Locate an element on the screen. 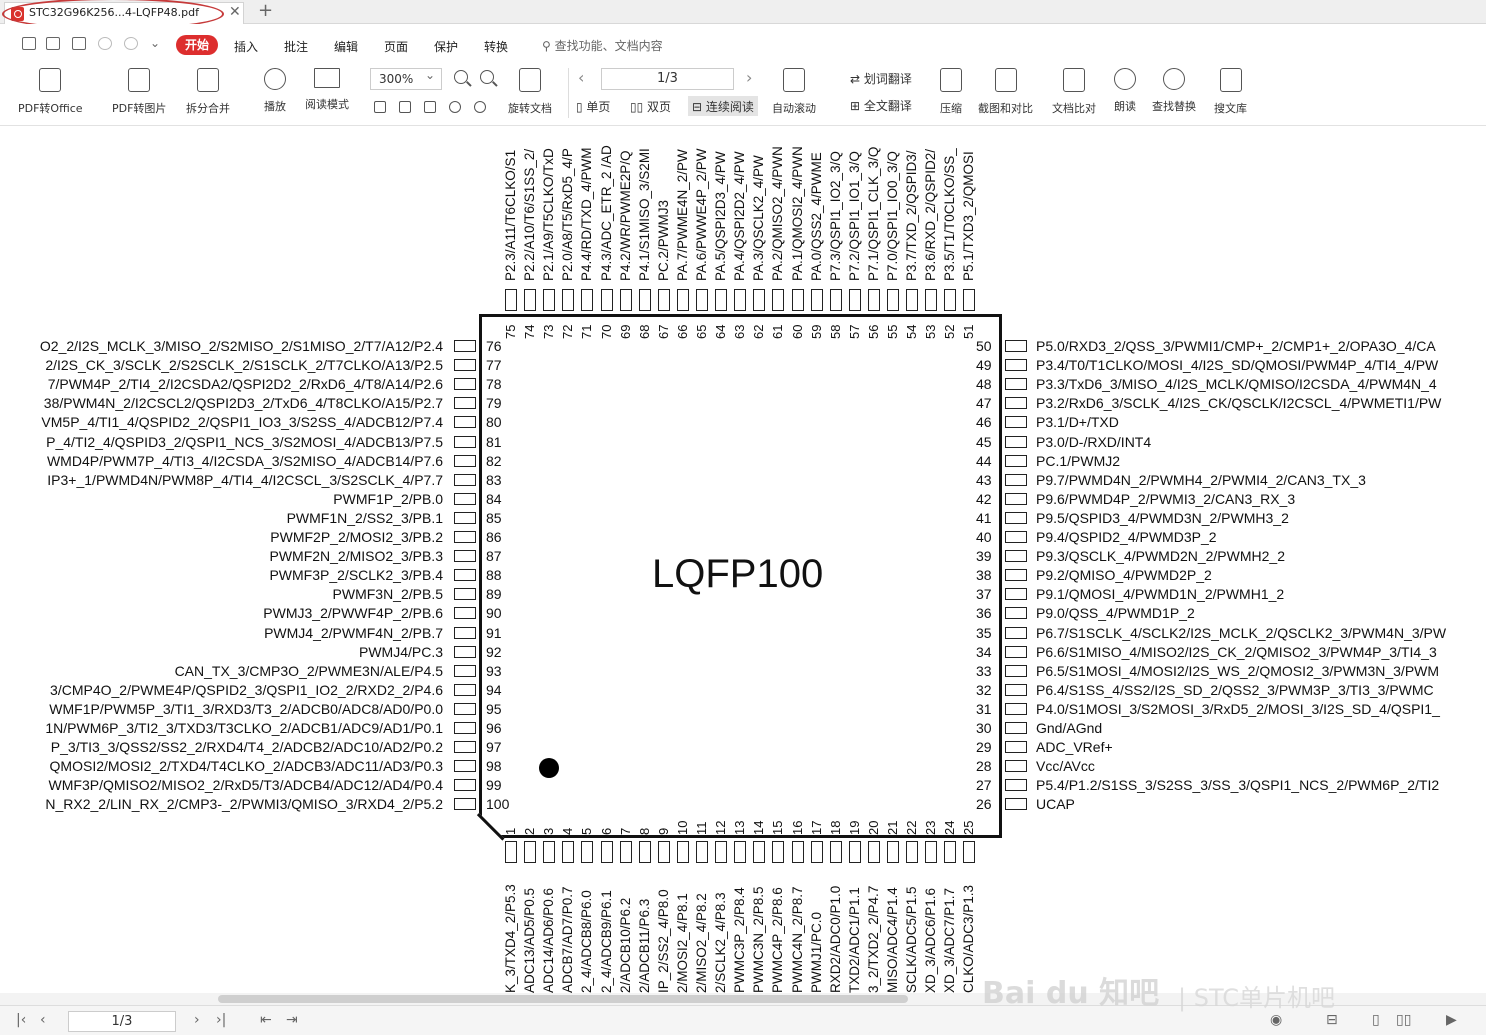 This screenshot has height=1035, width=1486. continuous-view-icon: ⊟ is located at coordinates (1332, 1020).